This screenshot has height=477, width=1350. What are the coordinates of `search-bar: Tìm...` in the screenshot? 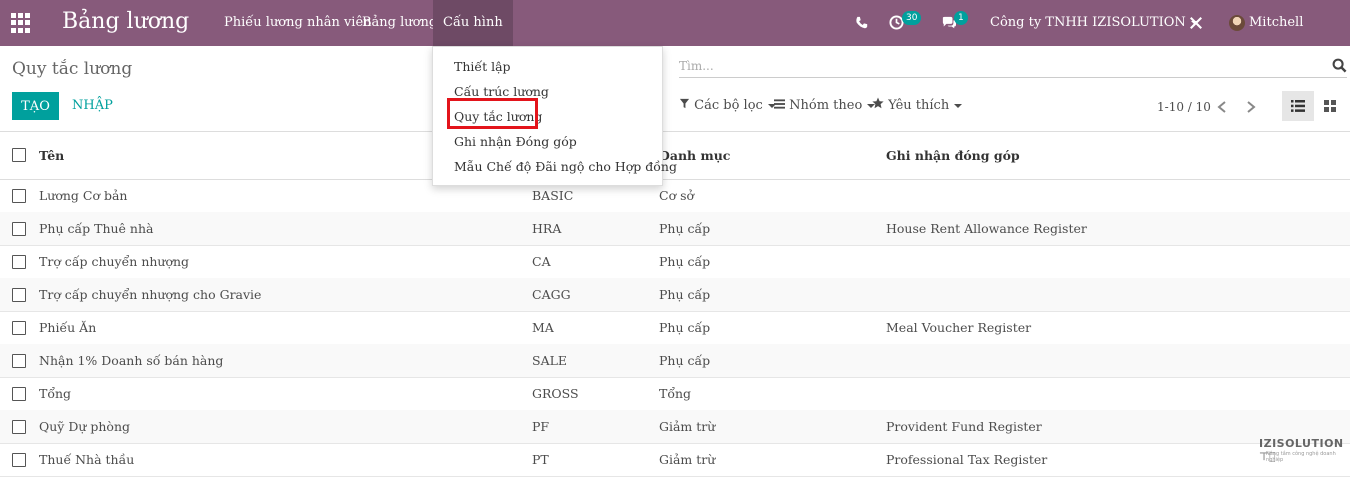 It's located at (1013, 66).